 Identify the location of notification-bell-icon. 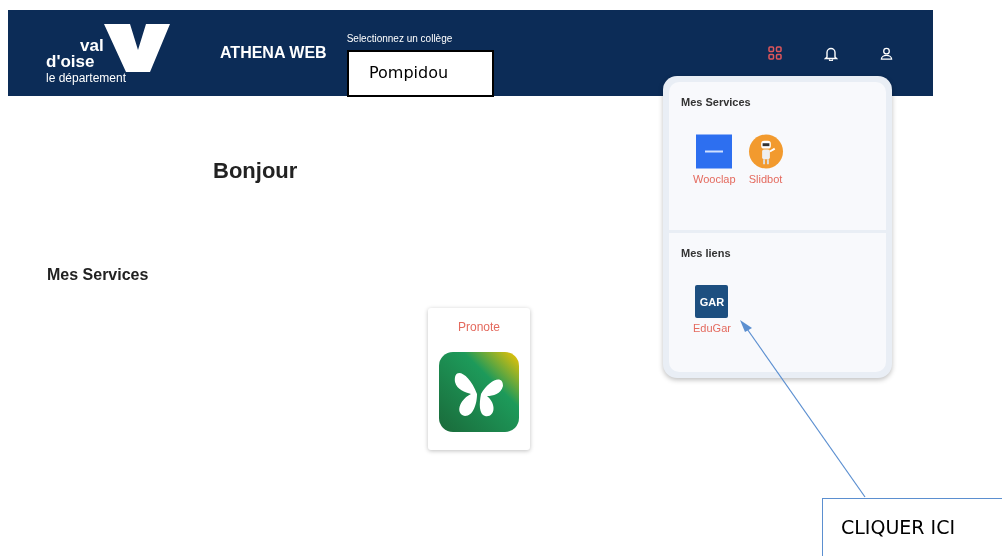
(831, 53).